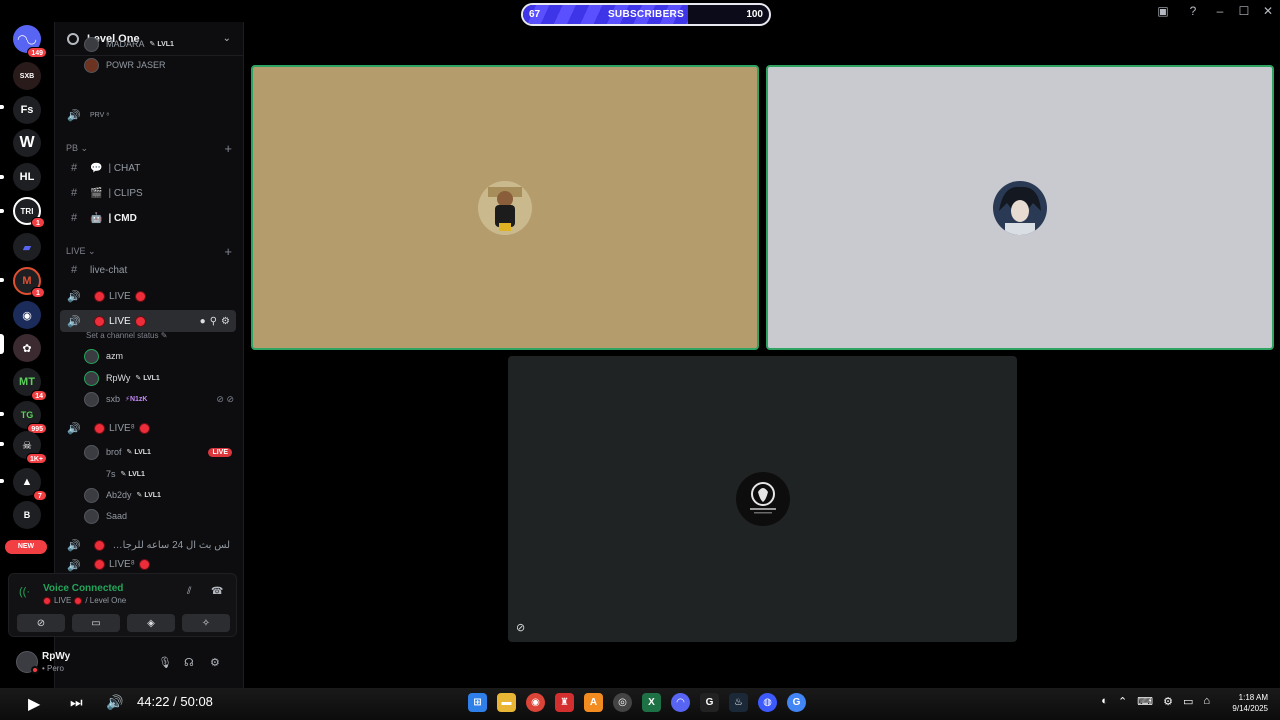 The height and width of the screenshot is (720, 1280). Describe the element at coordinates (27, 143) in the screenshot. I see `server-icon: W` at that location.